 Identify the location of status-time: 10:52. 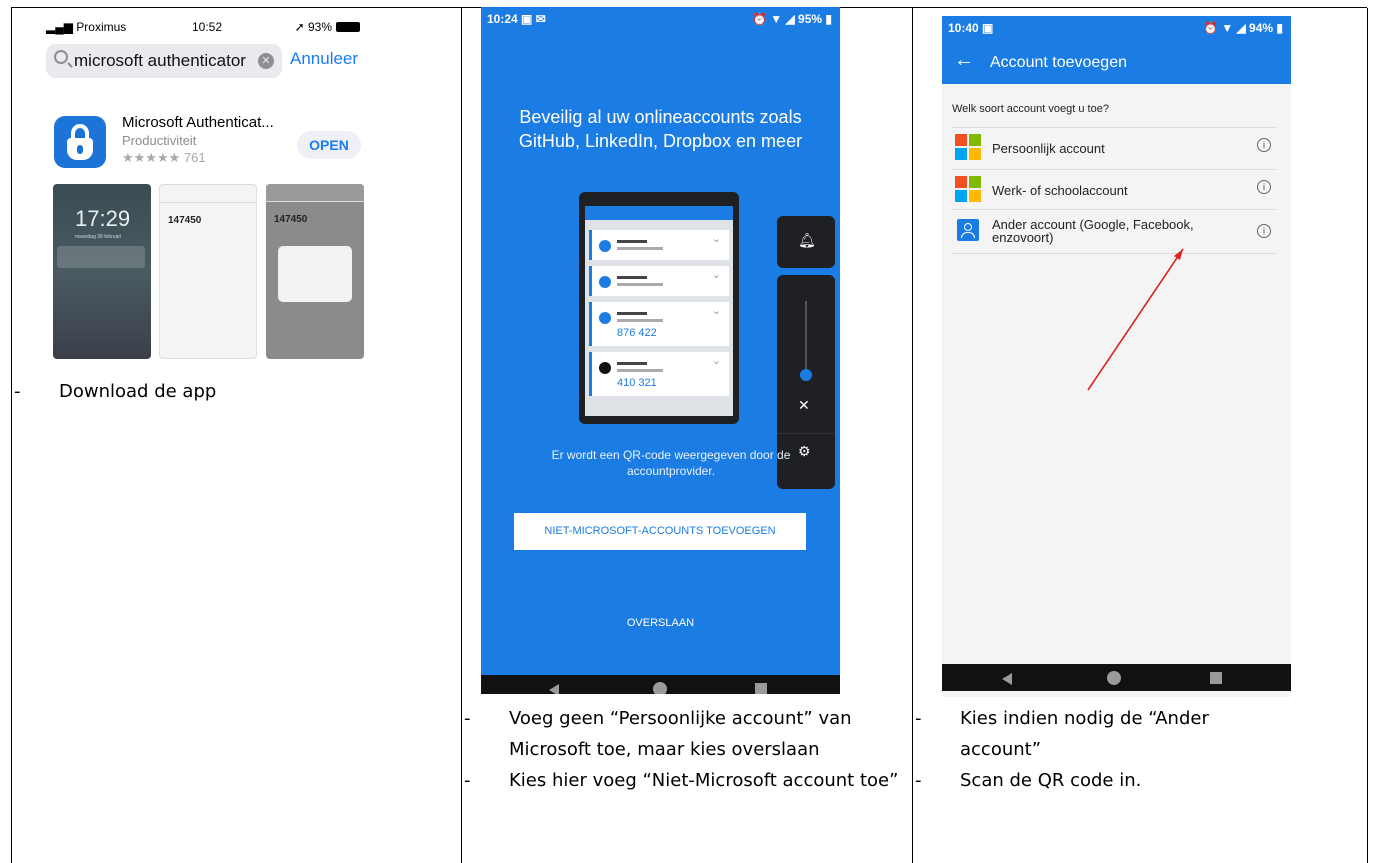
(207, 27).